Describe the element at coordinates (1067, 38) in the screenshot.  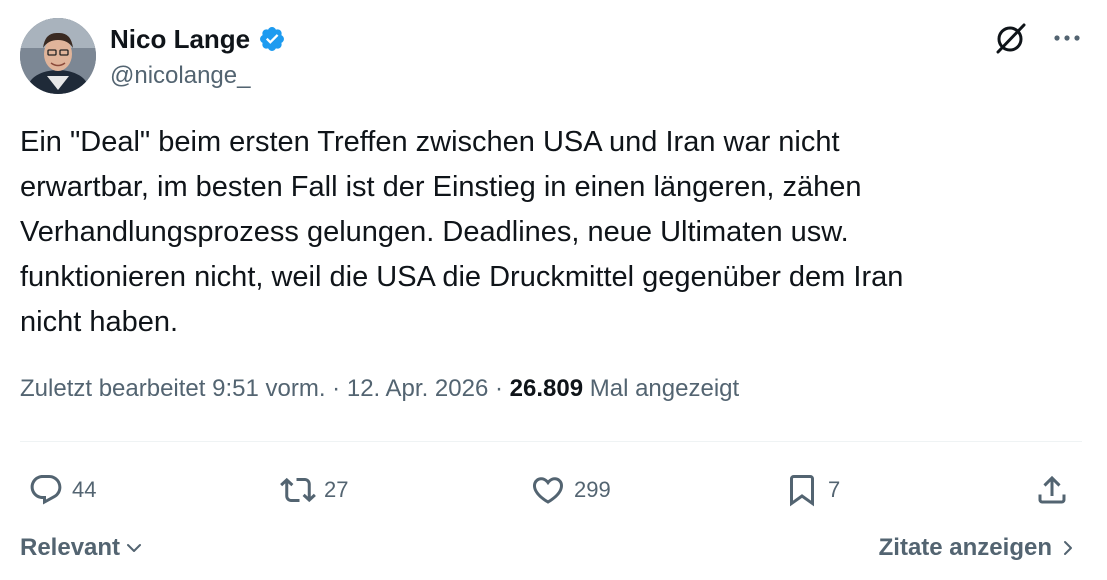
I see `more-options-icon` at that location.